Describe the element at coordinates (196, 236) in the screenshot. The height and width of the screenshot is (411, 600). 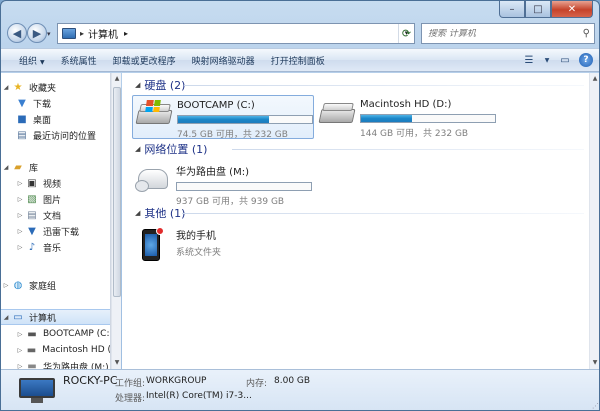
I see `item-name: 我的手机` at that location.